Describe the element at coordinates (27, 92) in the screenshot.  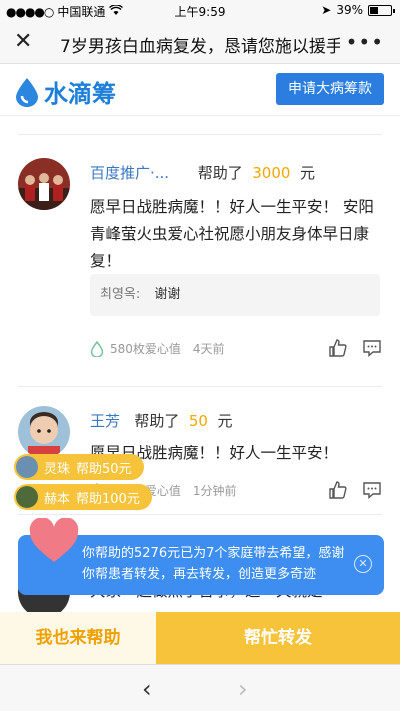
I see `water-drop-icon` at that location.